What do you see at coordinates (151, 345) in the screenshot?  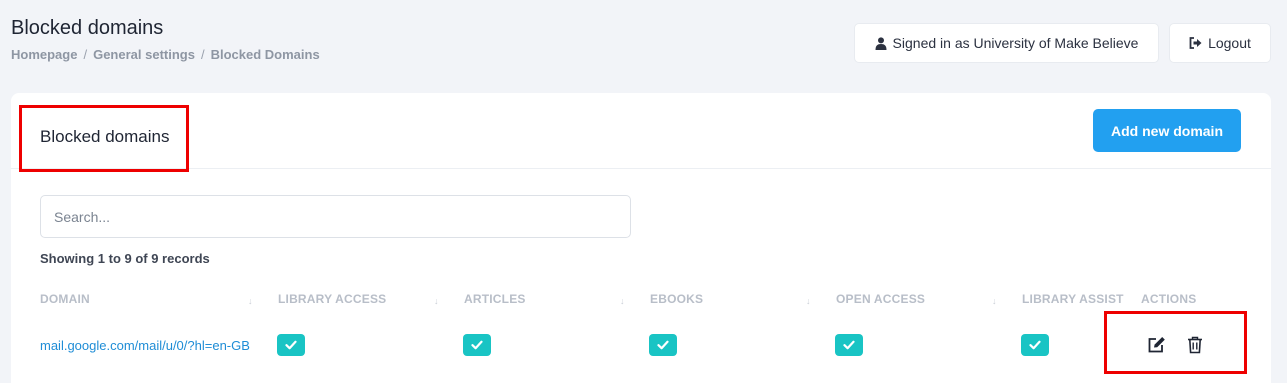 I see `domain-link: mail.google.com/mail/u/0/?hl=en-GB` at bounding box center [151, 345].